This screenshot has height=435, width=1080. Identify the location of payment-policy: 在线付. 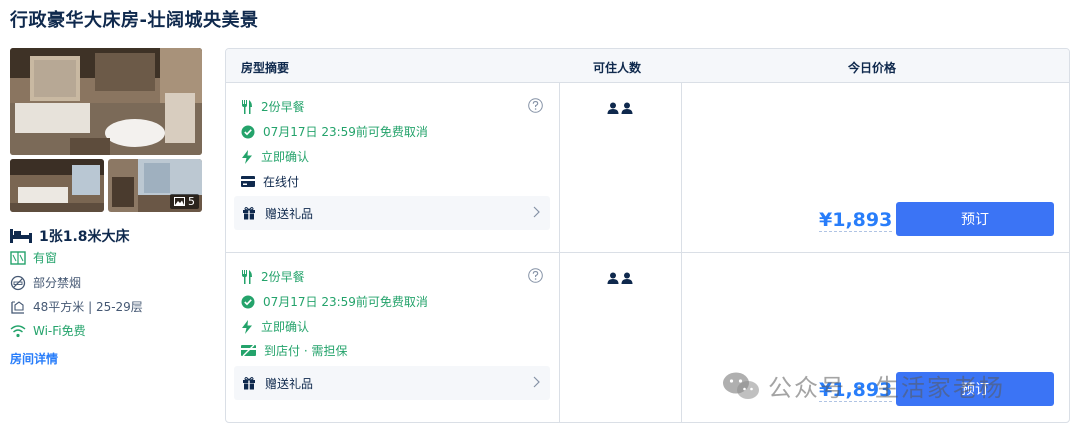
(270, 181).